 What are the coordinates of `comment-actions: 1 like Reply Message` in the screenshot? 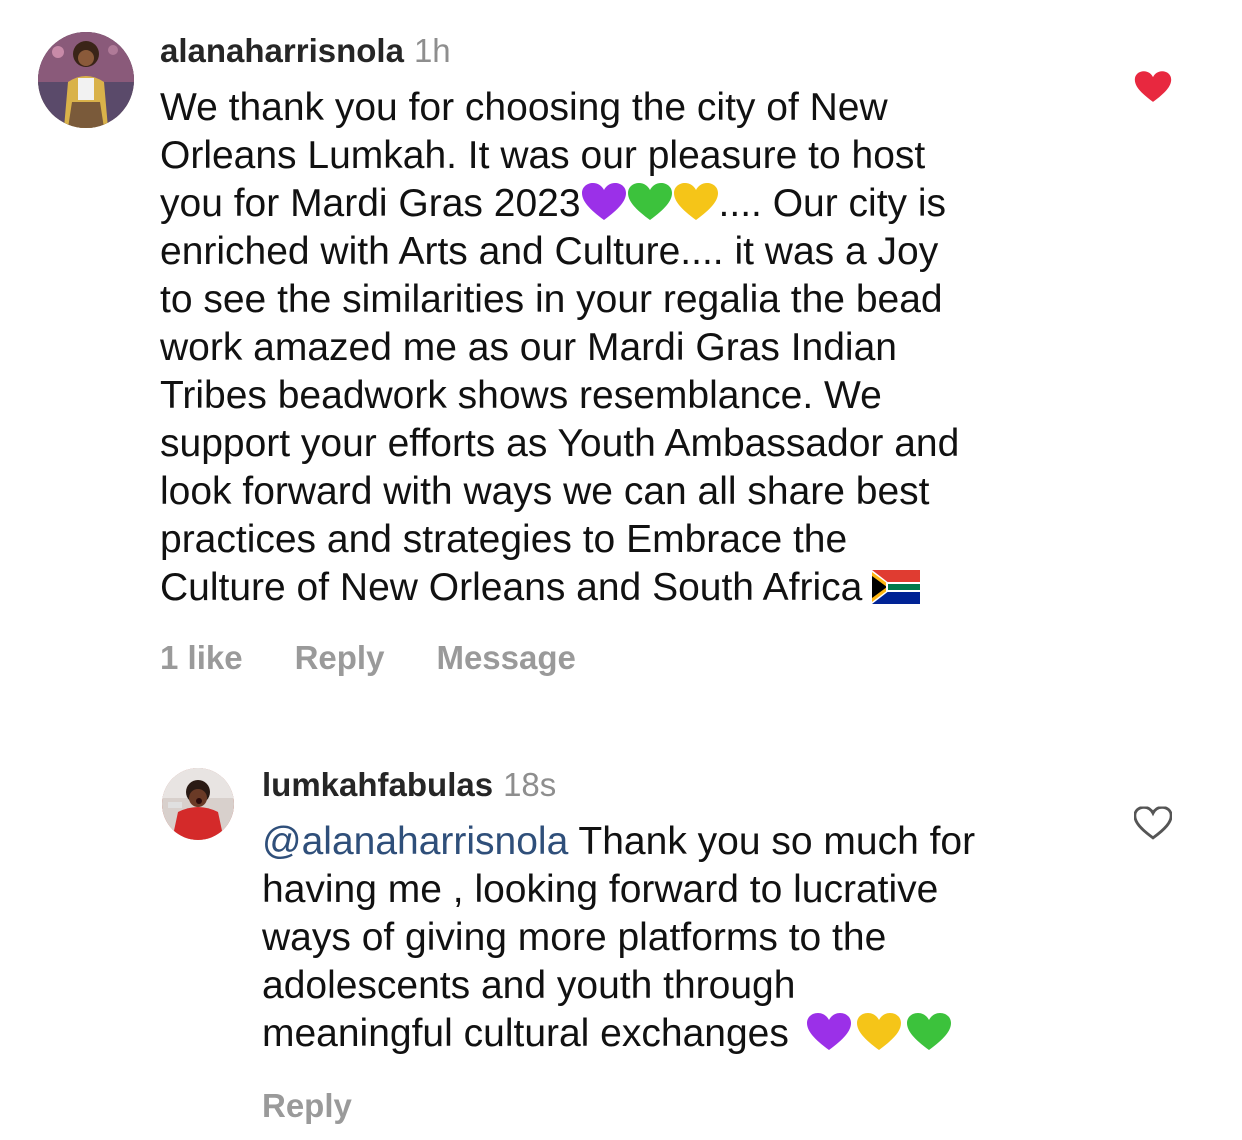 It's located at (368, 658).